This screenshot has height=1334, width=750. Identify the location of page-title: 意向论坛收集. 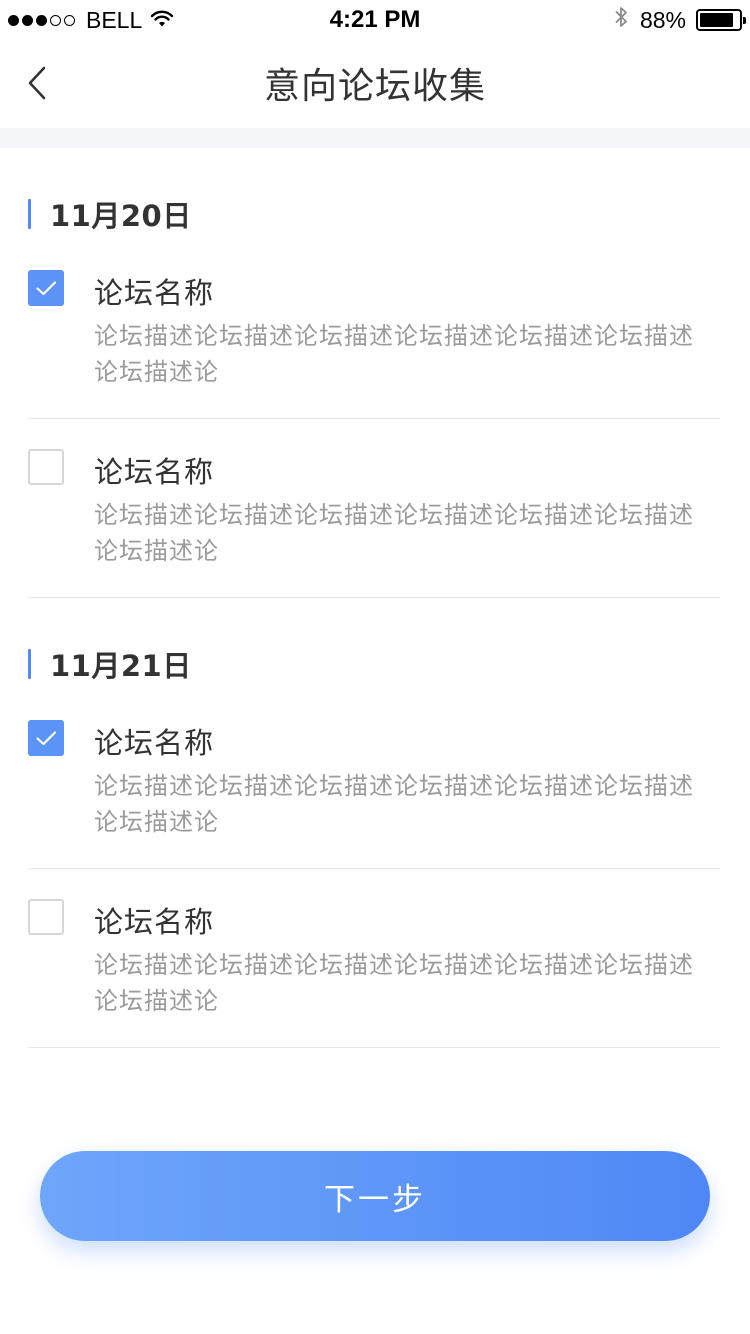
(374, 86).